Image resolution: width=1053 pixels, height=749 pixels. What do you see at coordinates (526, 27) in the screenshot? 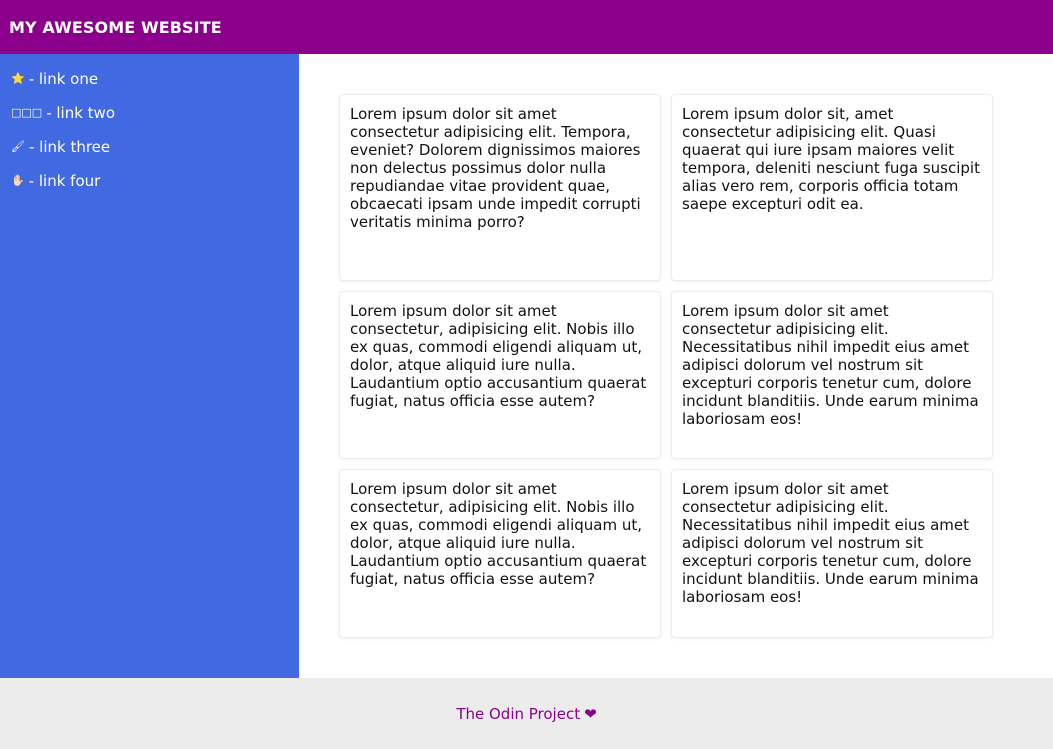
I see `site-header: MY AWESOME WEBSITE` at bounding box center [526, 27].